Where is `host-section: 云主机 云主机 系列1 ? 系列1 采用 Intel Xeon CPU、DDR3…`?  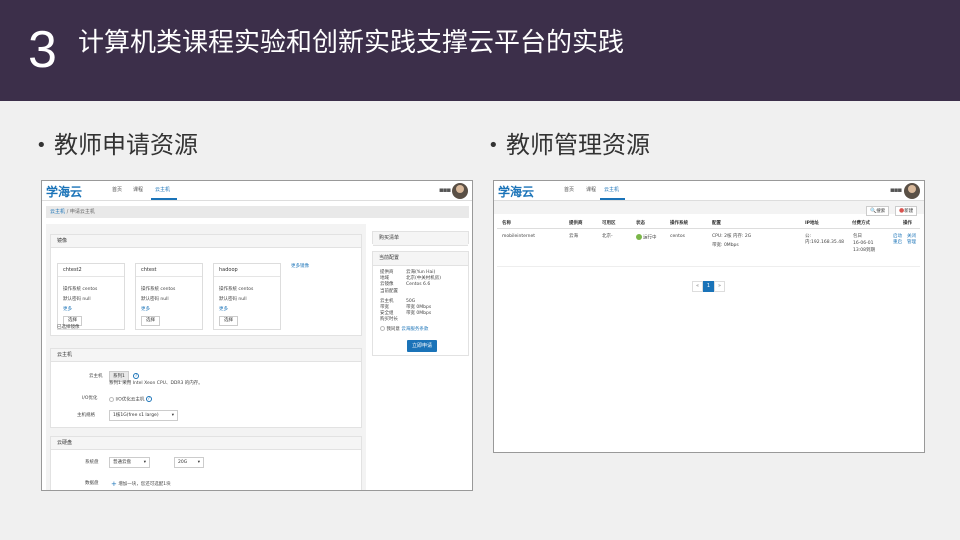 host-section: 云主机 云主机 系列1 ? 系列1 采用 Intel Xeon CPU、DDR3… is located at coordinates (206, 388).